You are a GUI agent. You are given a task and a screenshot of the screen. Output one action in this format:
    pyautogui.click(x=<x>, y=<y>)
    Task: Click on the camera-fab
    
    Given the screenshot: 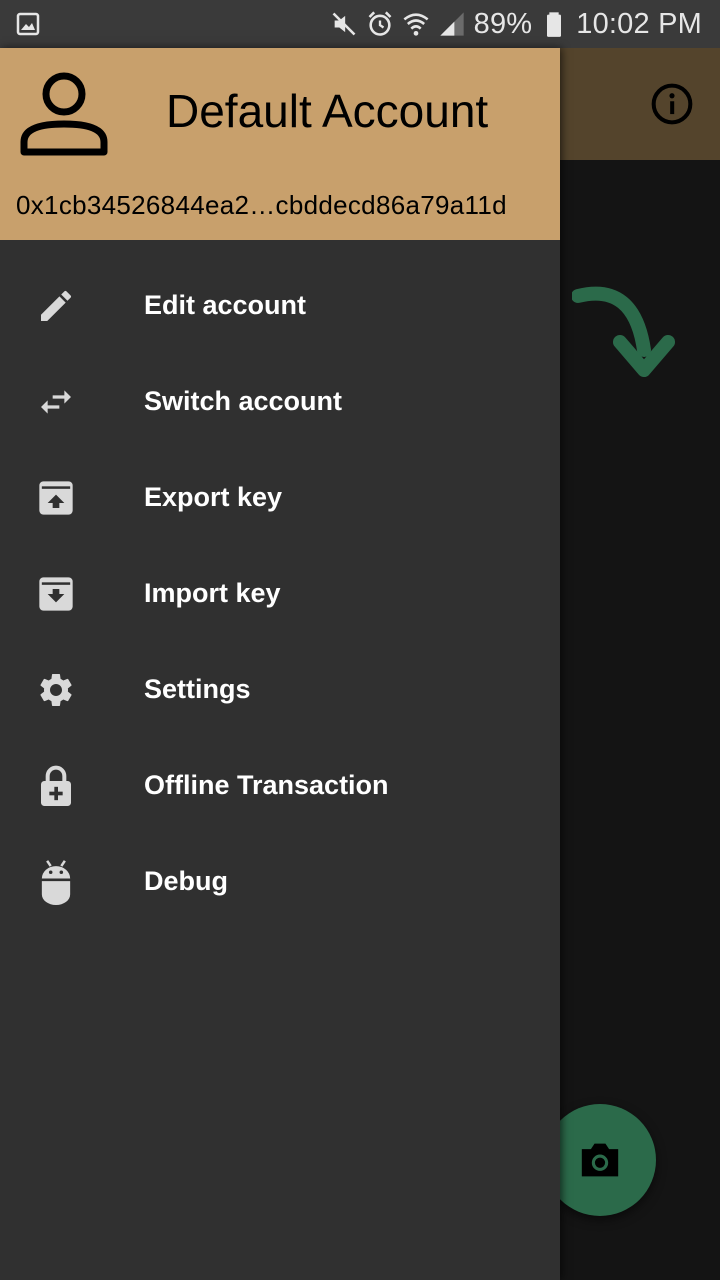 What is the action you would take?
    pyautogui.click(x=600, y=1160)
    